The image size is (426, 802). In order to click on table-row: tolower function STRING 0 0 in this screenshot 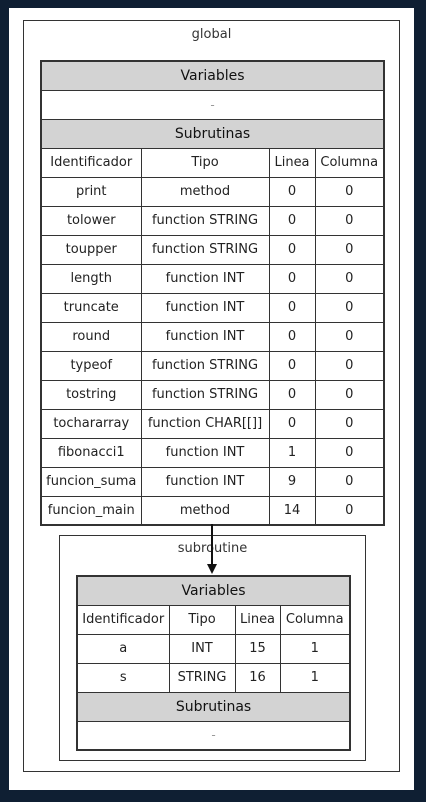, I will do `click(212, 220)`.